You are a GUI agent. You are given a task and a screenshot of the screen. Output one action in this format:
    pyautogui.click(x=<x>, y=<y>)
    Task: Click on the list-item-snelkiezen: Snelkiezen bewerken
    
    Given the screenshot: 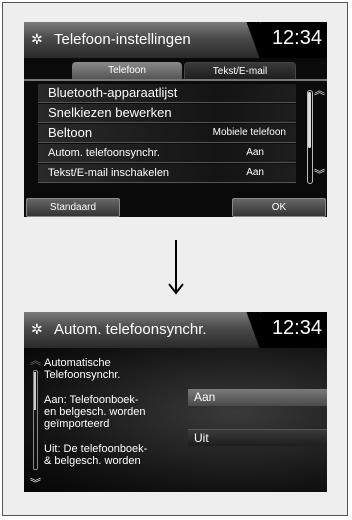 What is the action you would take?
    pyautogui.click(x=167, y=113)
    